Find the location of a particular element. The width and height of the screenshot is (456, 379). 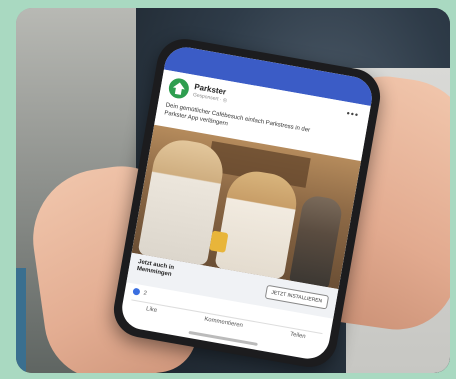

coffee-cup is located at coordinates (219, 241).